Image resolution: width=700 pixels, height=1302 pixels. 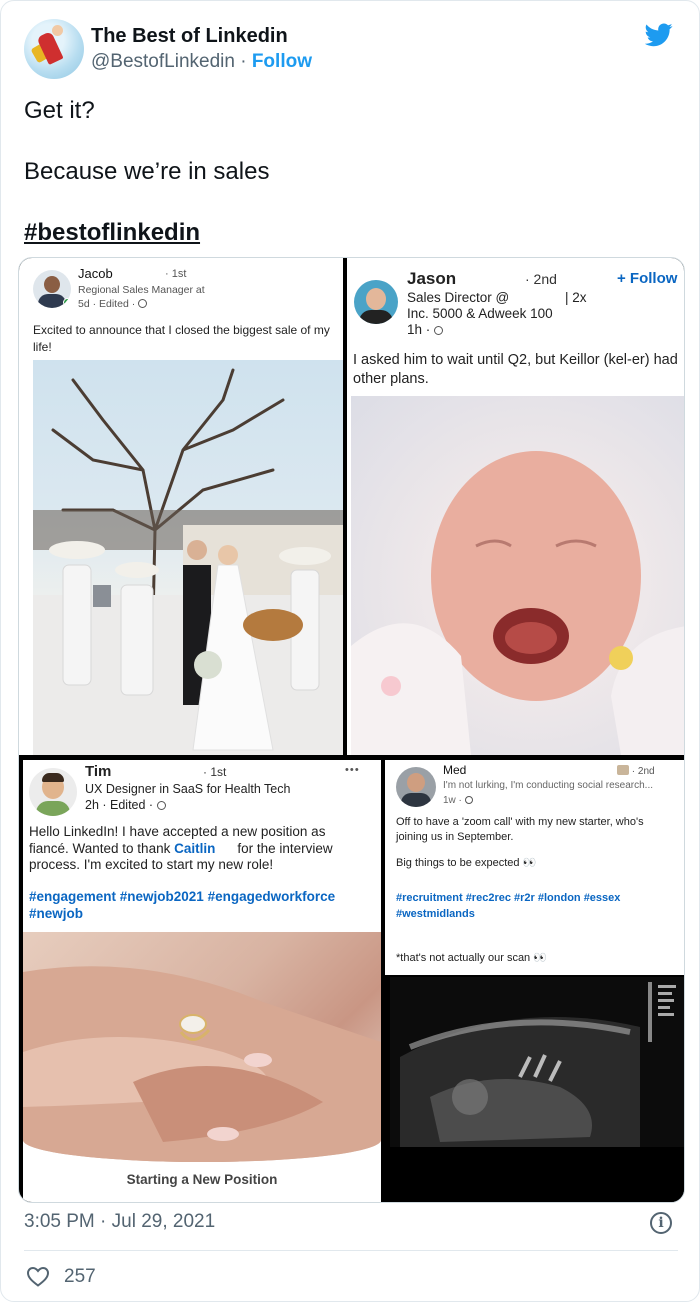 I want to click on ultrasound-photo, so click(x=537, y=1062).